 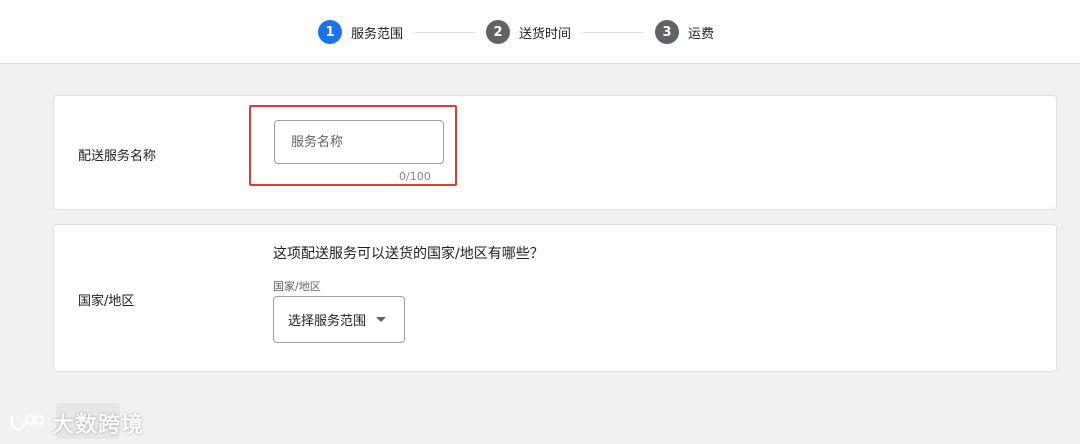 I want to click on char-counter: 0/100, so click(x=415, y=176).